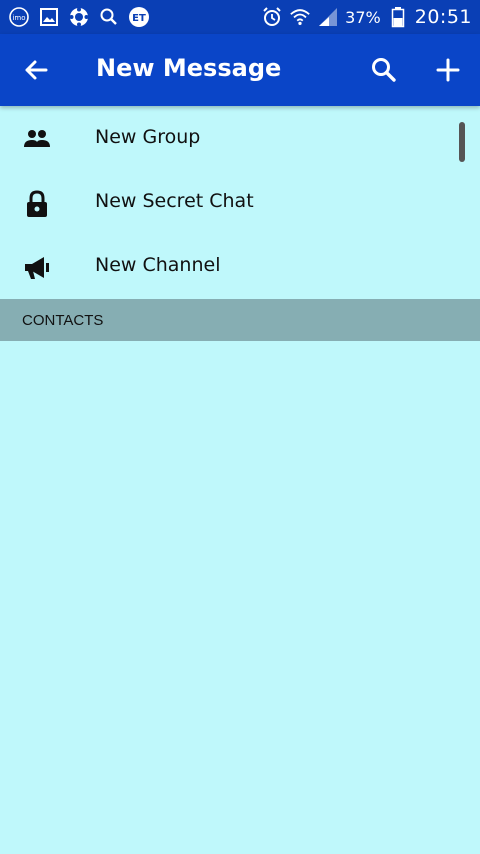 The image size is (480, 854). What do you see at coordinates (148, 137) in the screenshot?
I see `menu-item-label: New Group` at bounding box center [148, 137].